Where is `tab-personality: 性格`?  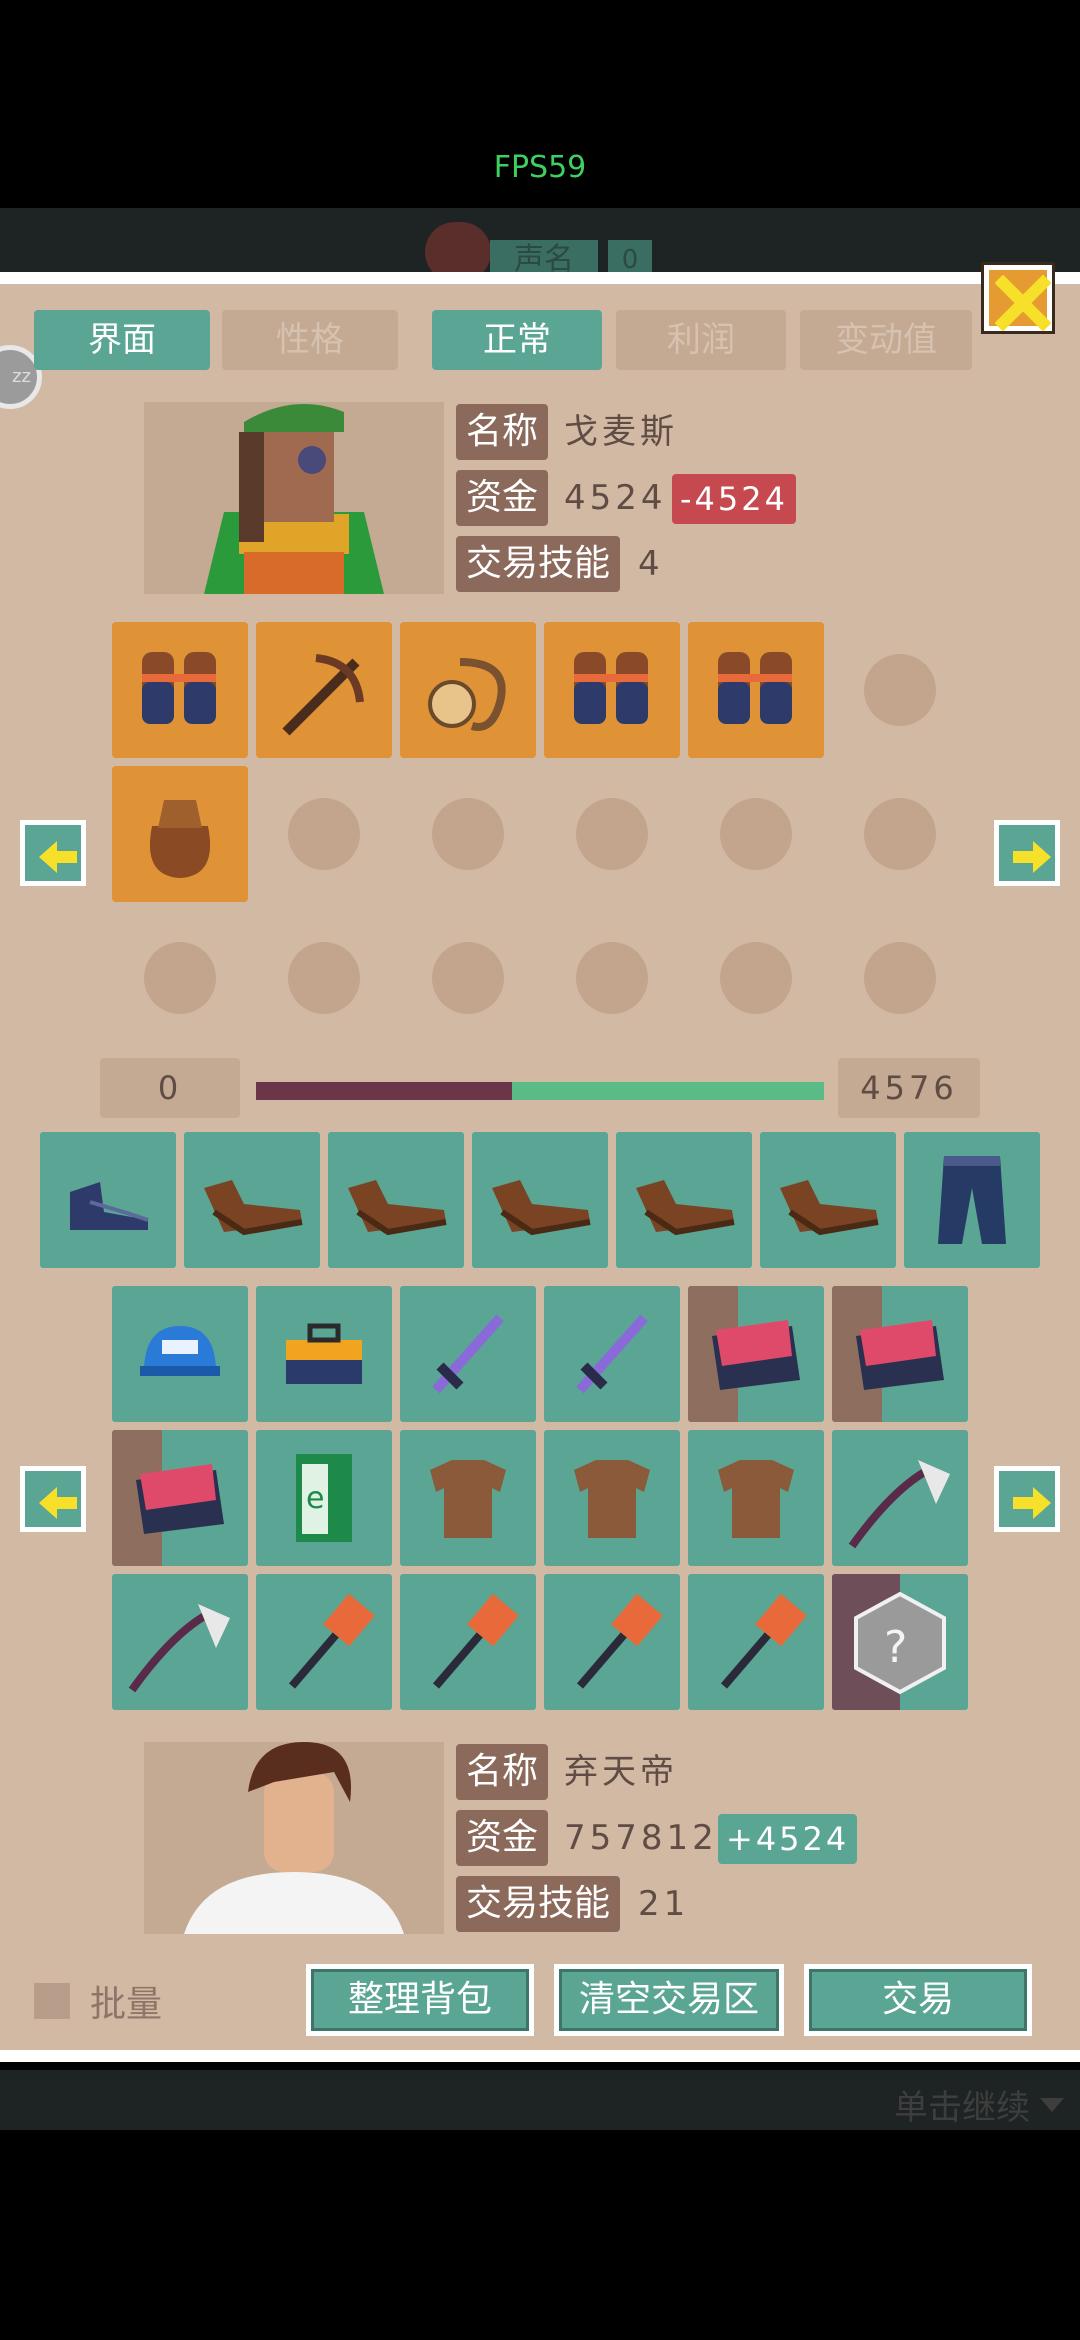 tab-personality: 性格 is located at coordinates (310, 340).